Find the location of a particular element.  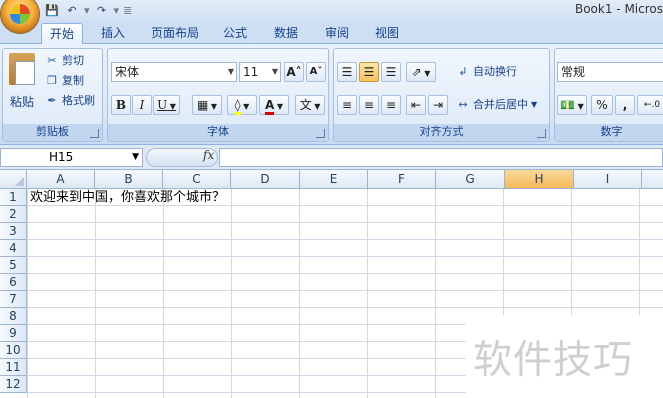

underline-button: U ▼ is located at coordinates (166, 105).